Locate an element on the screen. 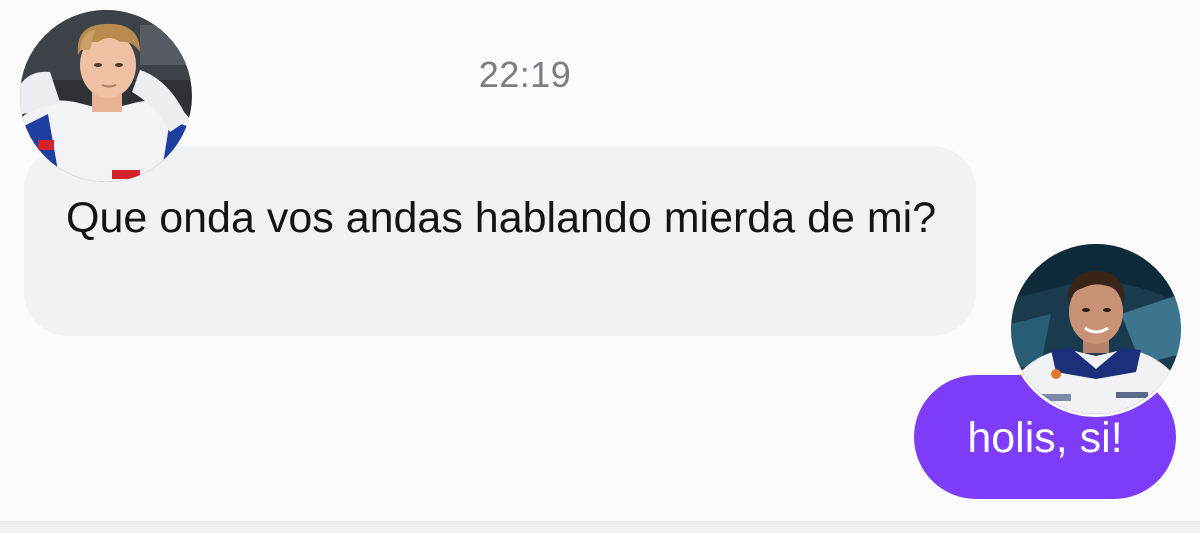 This screenshot has height=533, width=1200. message-timestamp: 22:19 is located at coordinates (525, 74).